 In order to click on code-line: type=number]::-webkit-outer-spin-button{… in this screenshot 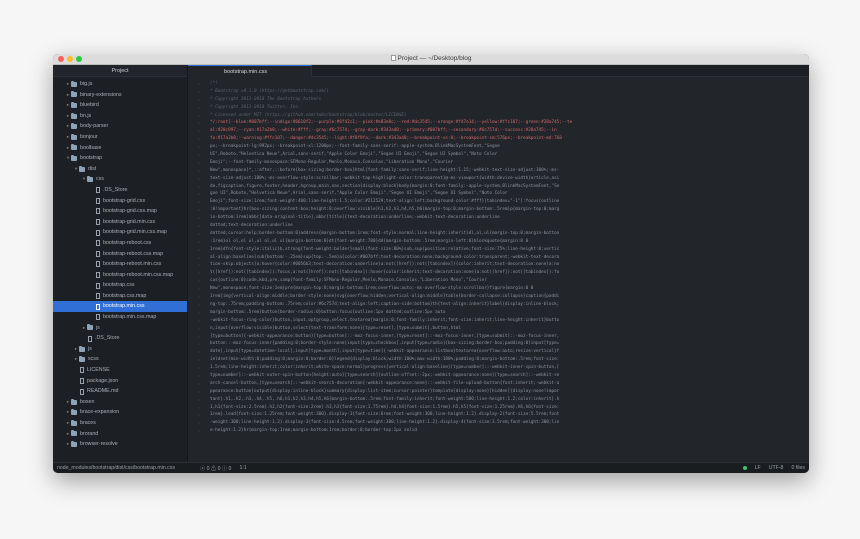, I will do `click(509, 376)`.